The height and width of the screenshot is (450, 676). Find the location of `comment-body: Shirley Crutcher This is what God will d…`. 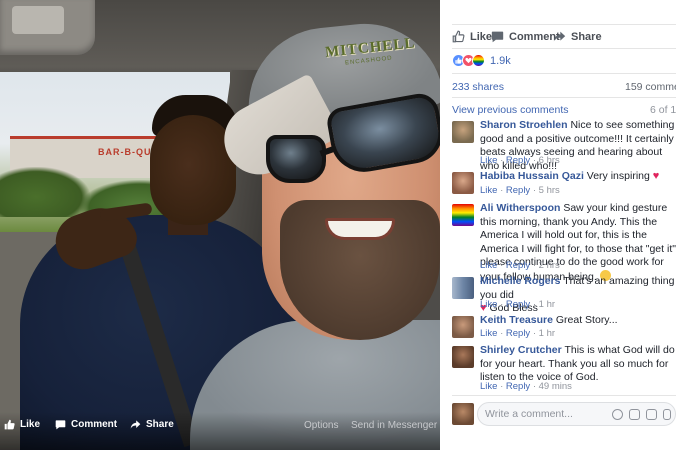

comment-body: Shirley Crutcher This is what God will d… is located at coordinates (578, 364).